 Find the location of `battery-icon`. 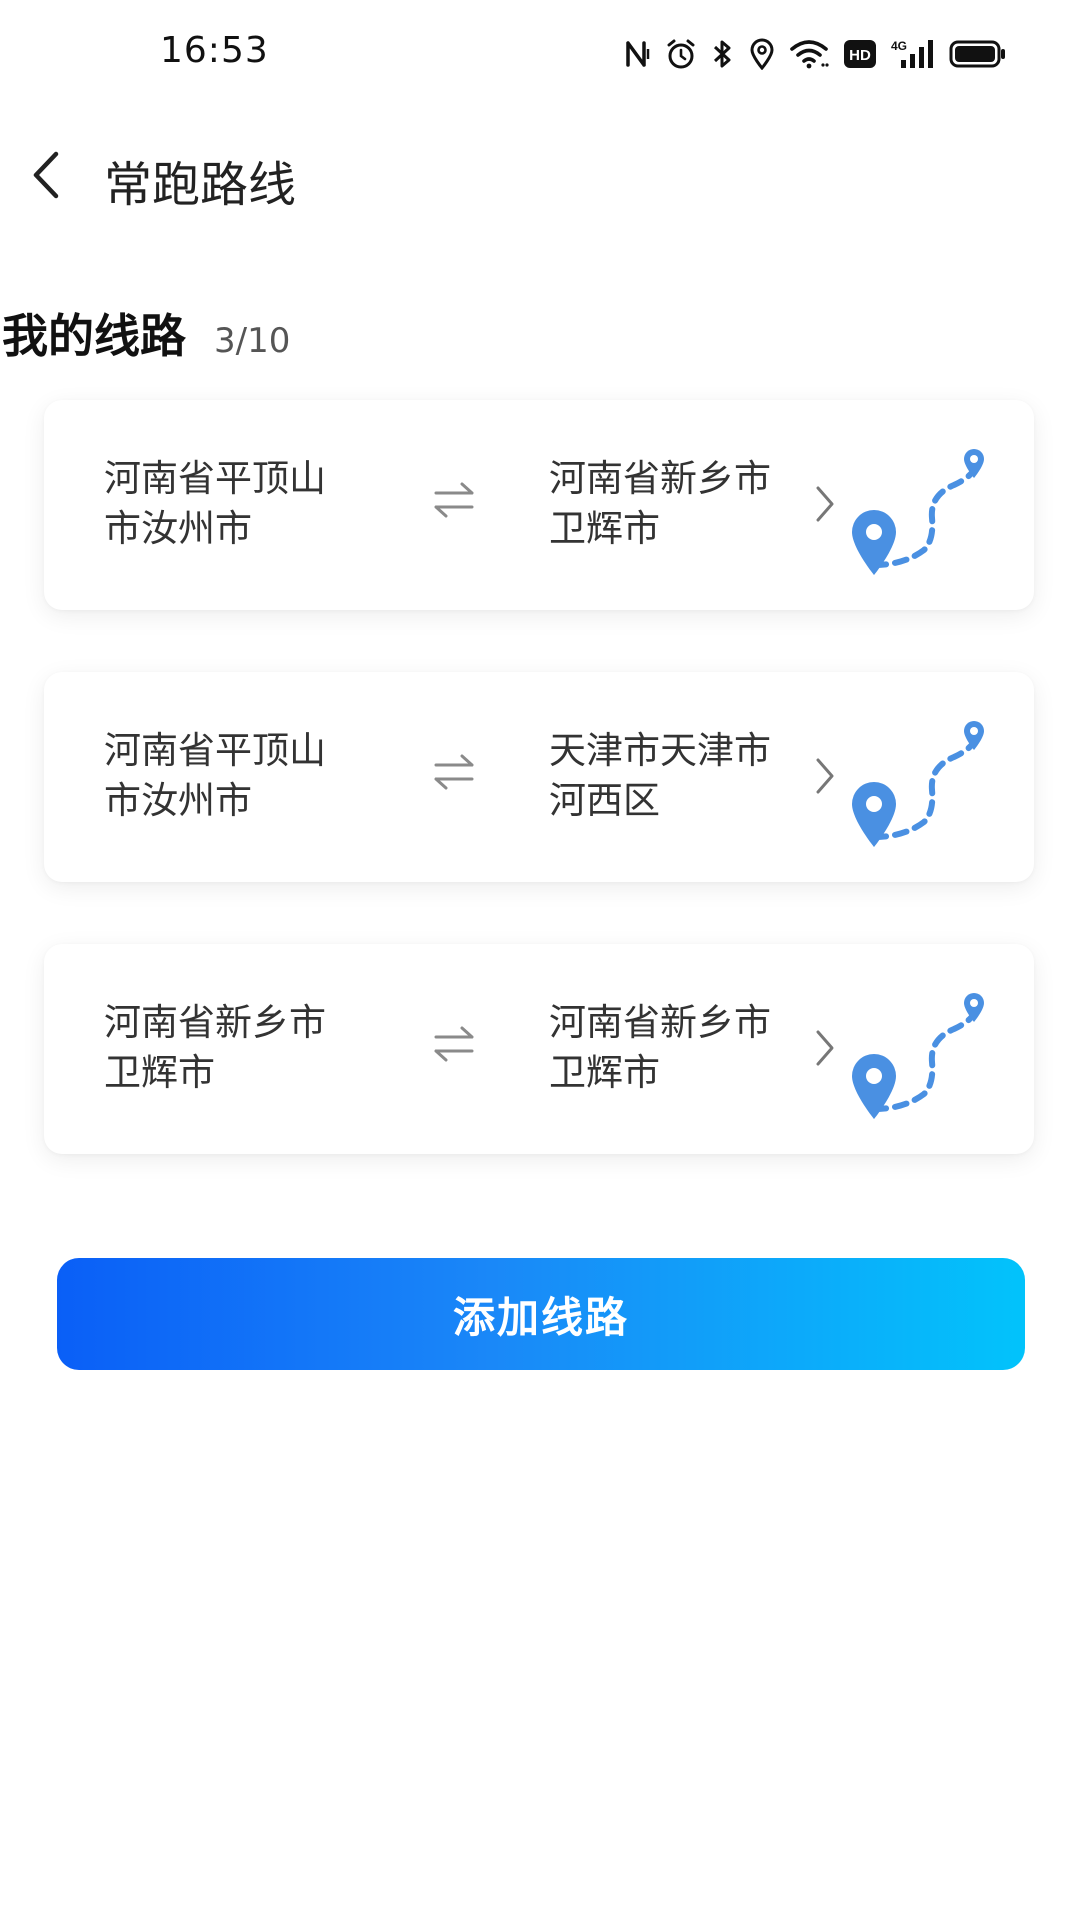

battery-icon is located at coordinates (977, 54).